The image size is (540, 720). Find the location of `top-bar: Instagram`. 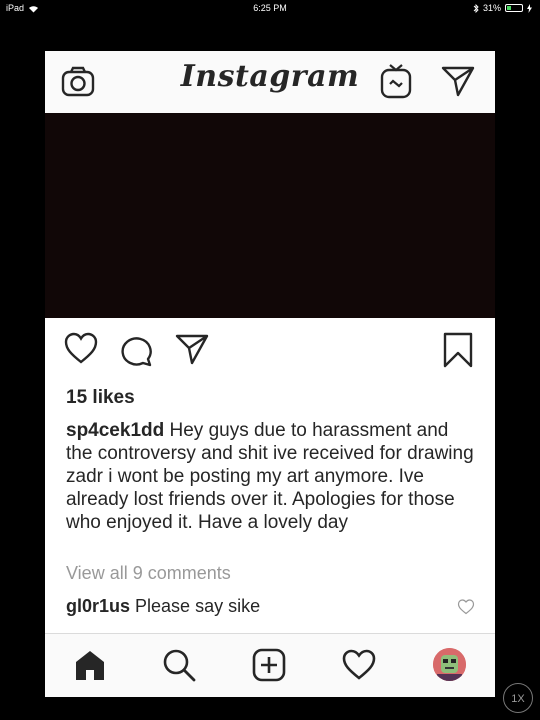

top-bar: Instagram is located at coordinates (270, 82).